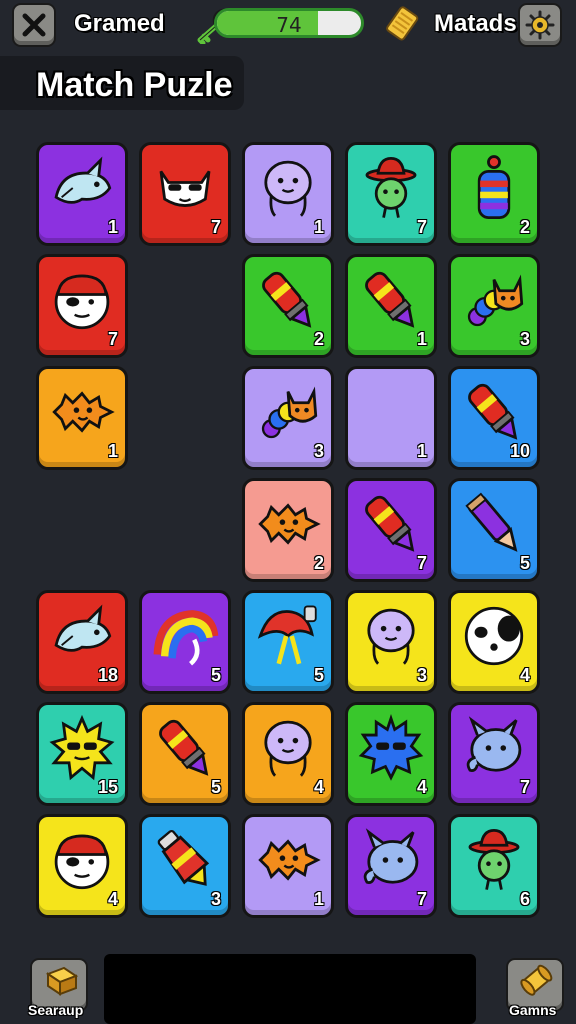  I want to click on game-tile: 18, so click(82, 642).